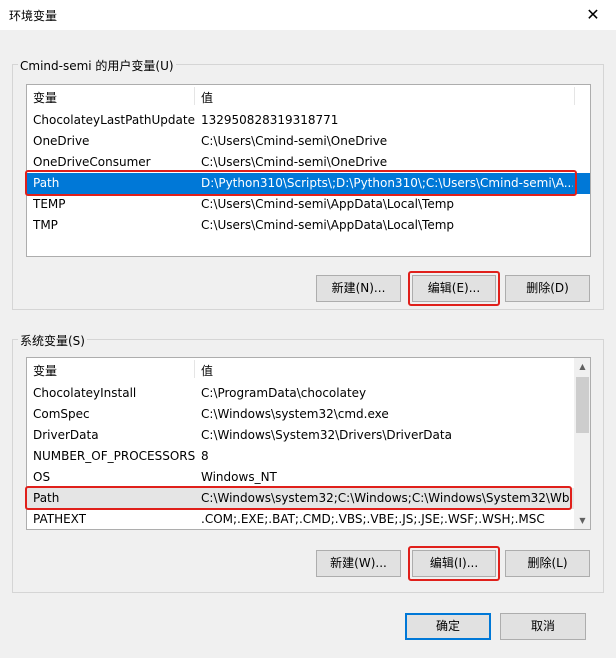 The width and height of the screenshot is (616, 658). What do you see at coordinates (295, 414) in the screenshot?
I see `var-value: C:\Windows\system32\cmd.exe` at bounding box center [295, 414].